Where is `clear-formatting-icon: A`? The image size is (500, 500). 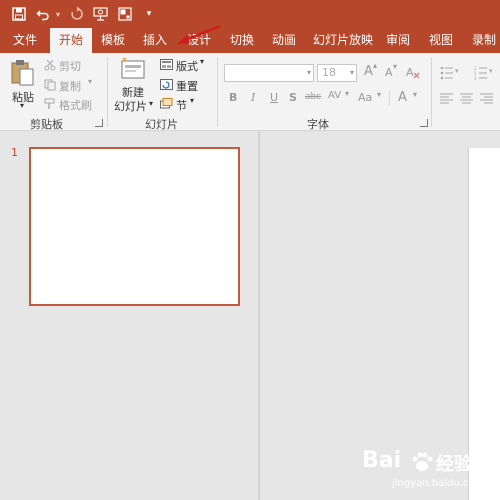 clear-formatting-icon: A is located at coordinates (413, 72).